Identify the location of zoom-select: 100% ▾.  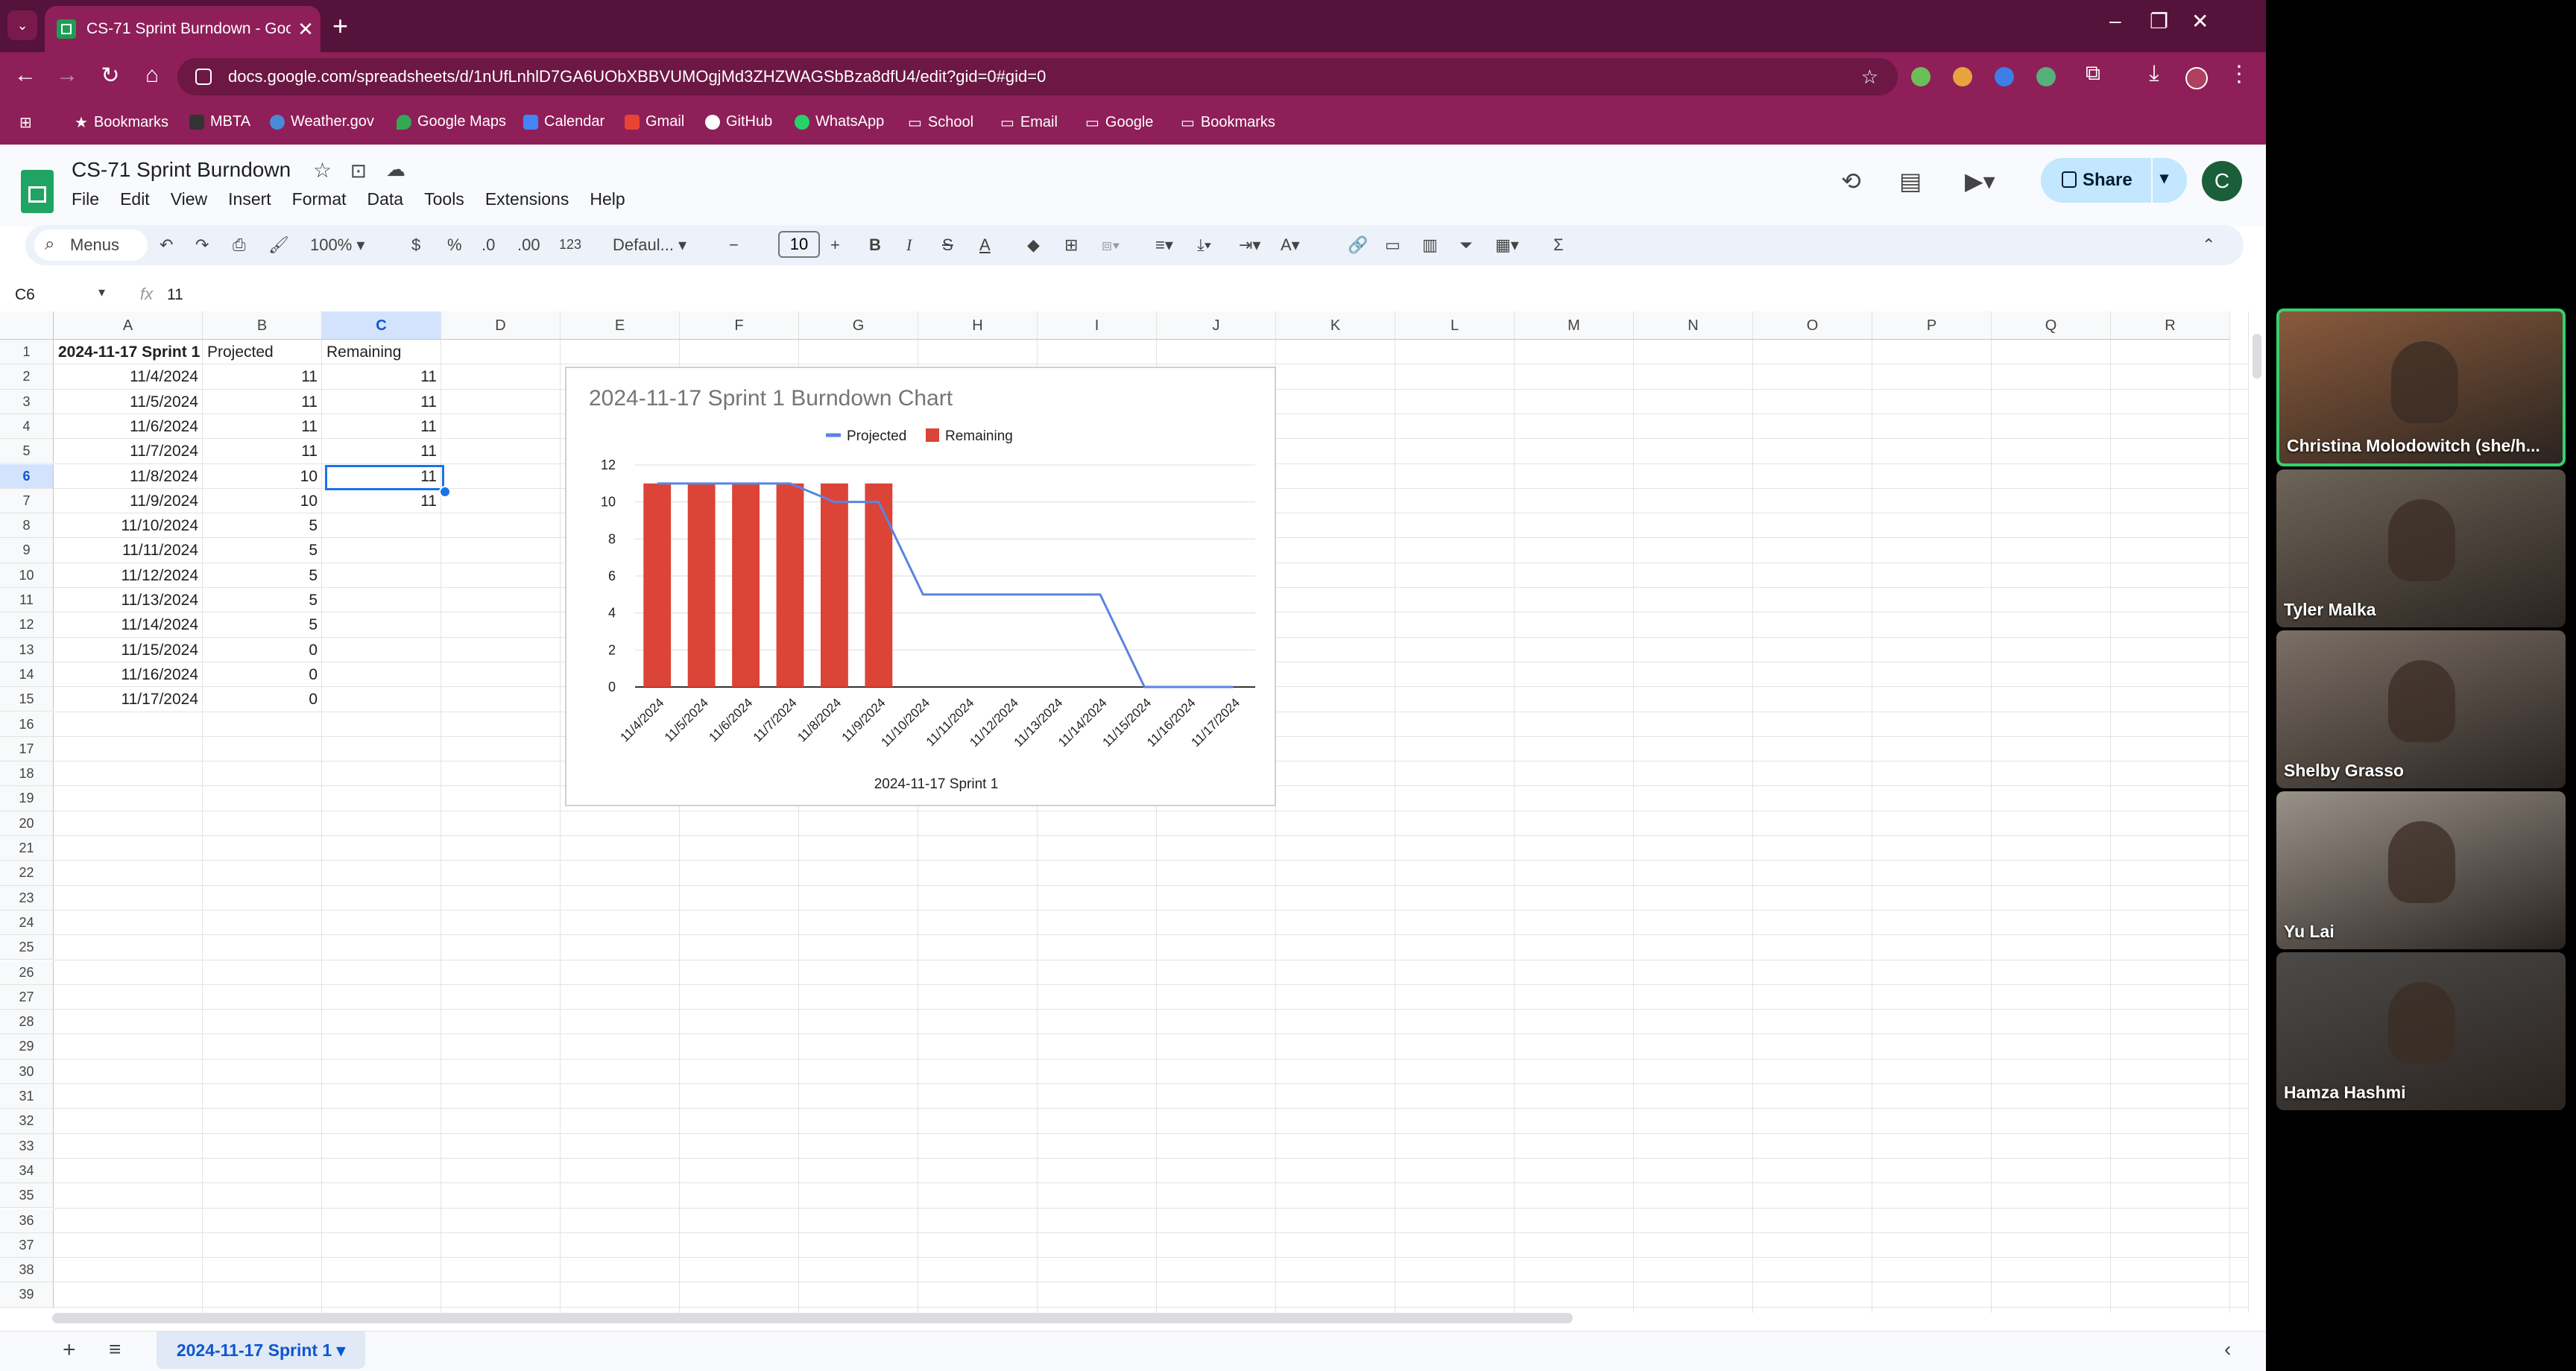
(337, 245).